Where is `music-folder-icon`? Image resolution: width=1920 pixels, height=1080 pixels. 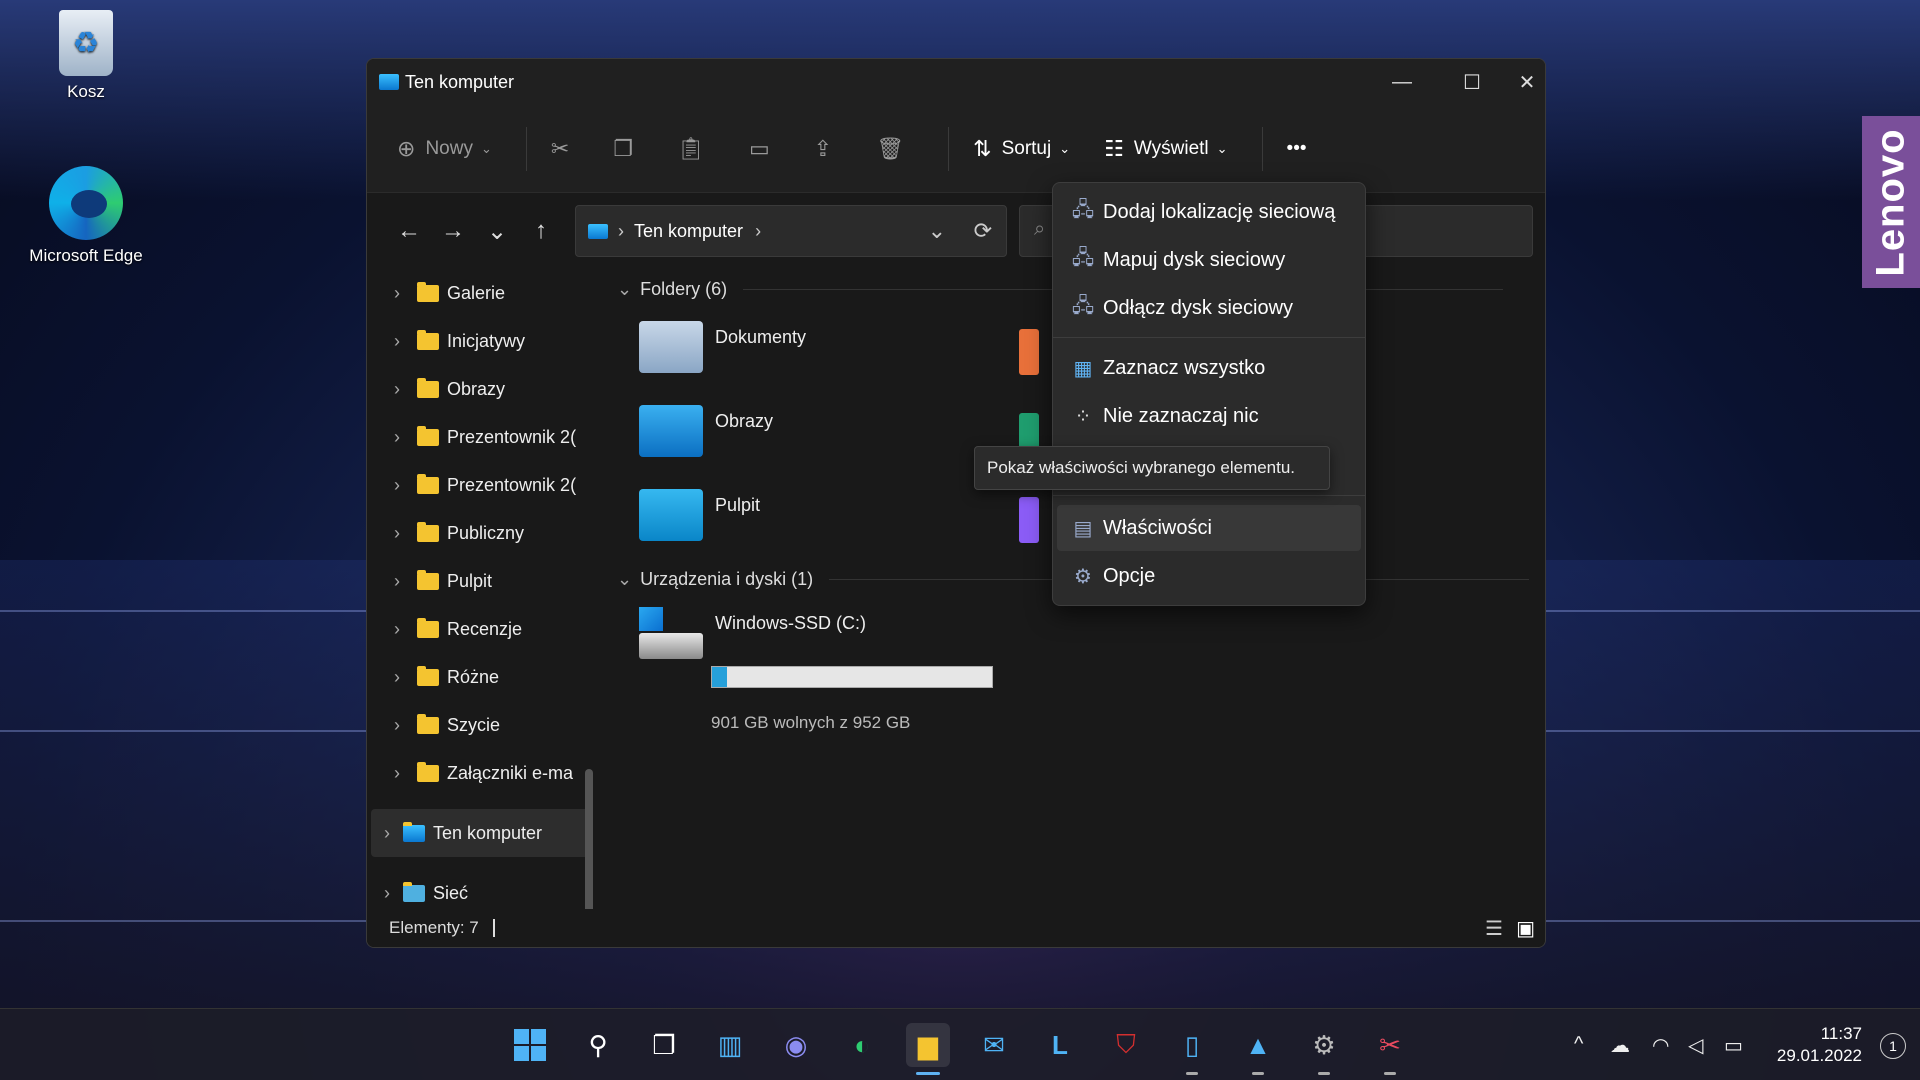 music-folder-icon is located at coordinates (1029, 352).